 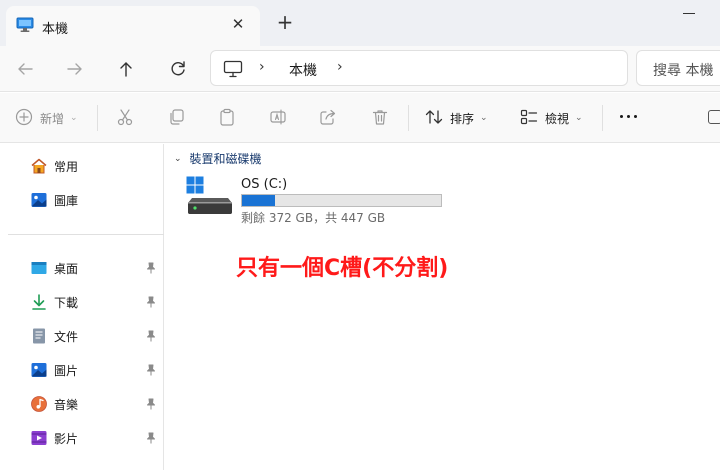 I want to click on gallery-icon, so click(x=39, y=200).